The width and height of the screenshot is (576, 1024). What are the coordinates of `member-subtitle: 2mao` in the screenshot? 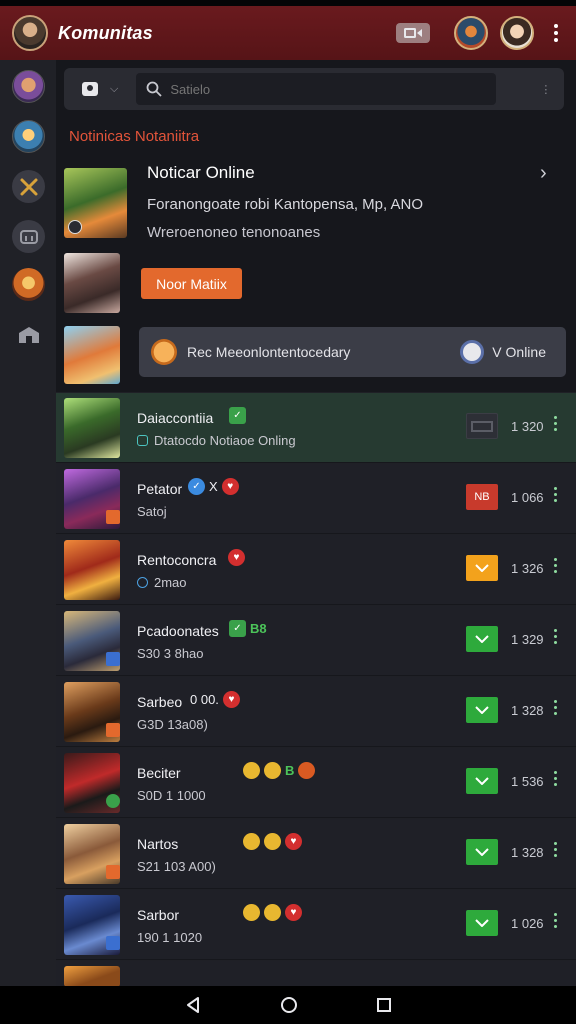 It's located at (162, 582).